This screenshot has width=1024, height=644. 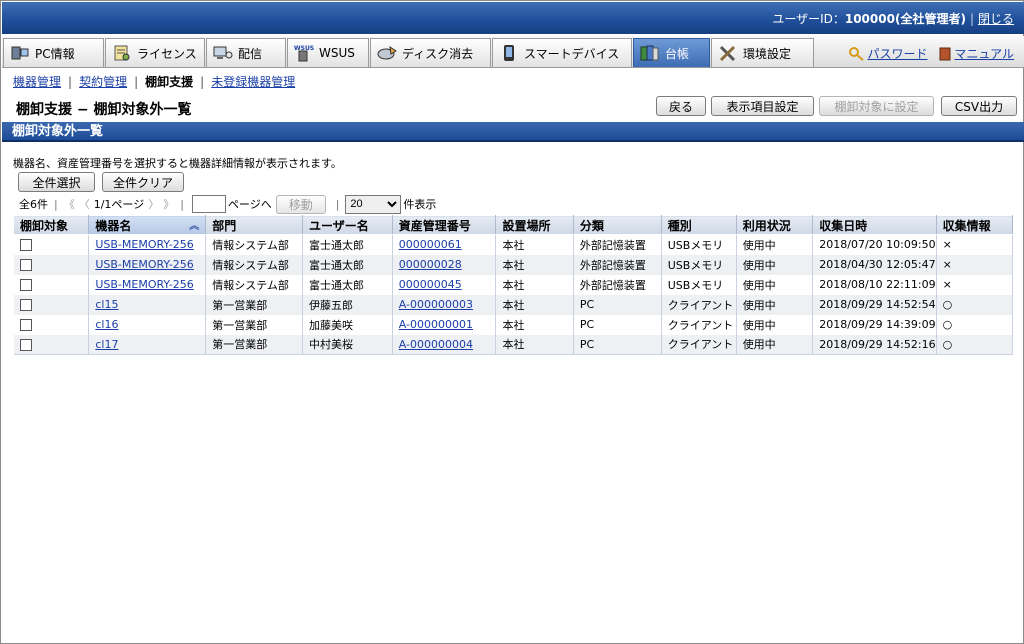 I want to click on last-page-button: 》, so click(x=168, y=204).